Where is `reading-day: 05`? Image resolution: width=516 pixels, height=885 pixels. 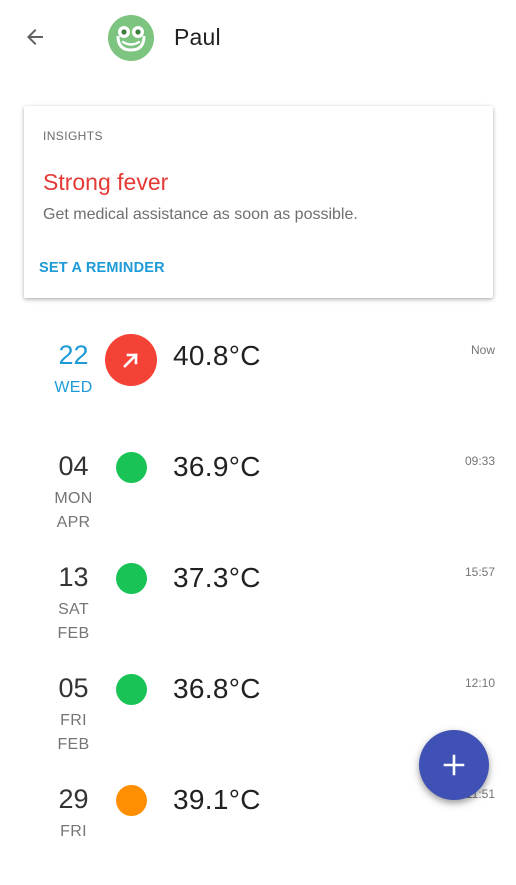
reading-day: 05 is located at coordinates (73, 688).